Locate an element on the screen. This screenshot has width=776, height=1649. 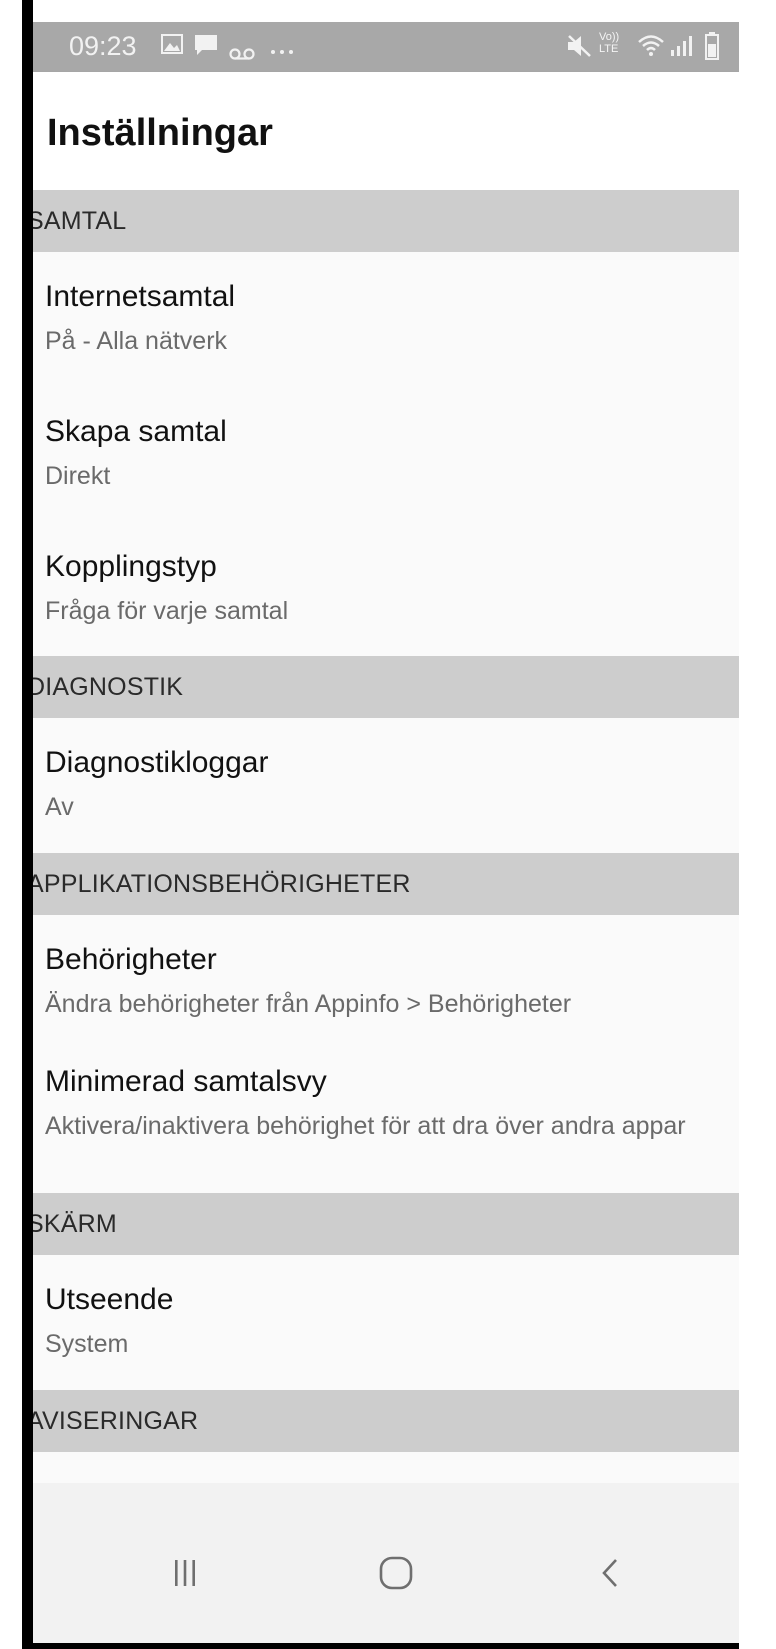
setting-label: Diagnostikloggar is located at coordinates (157, 762).